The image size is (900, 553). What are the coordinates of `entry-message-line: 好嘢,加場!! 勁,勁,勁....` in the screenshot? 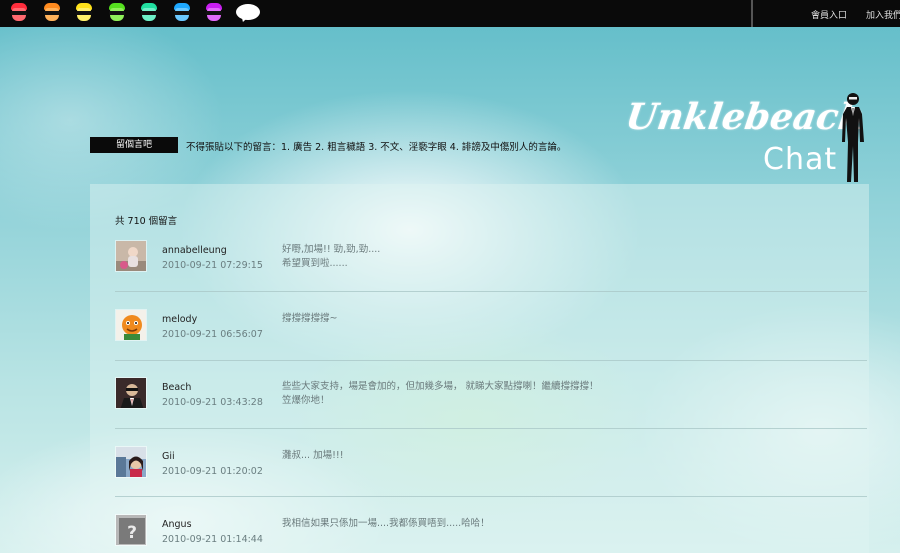 It's located at (331, 249).